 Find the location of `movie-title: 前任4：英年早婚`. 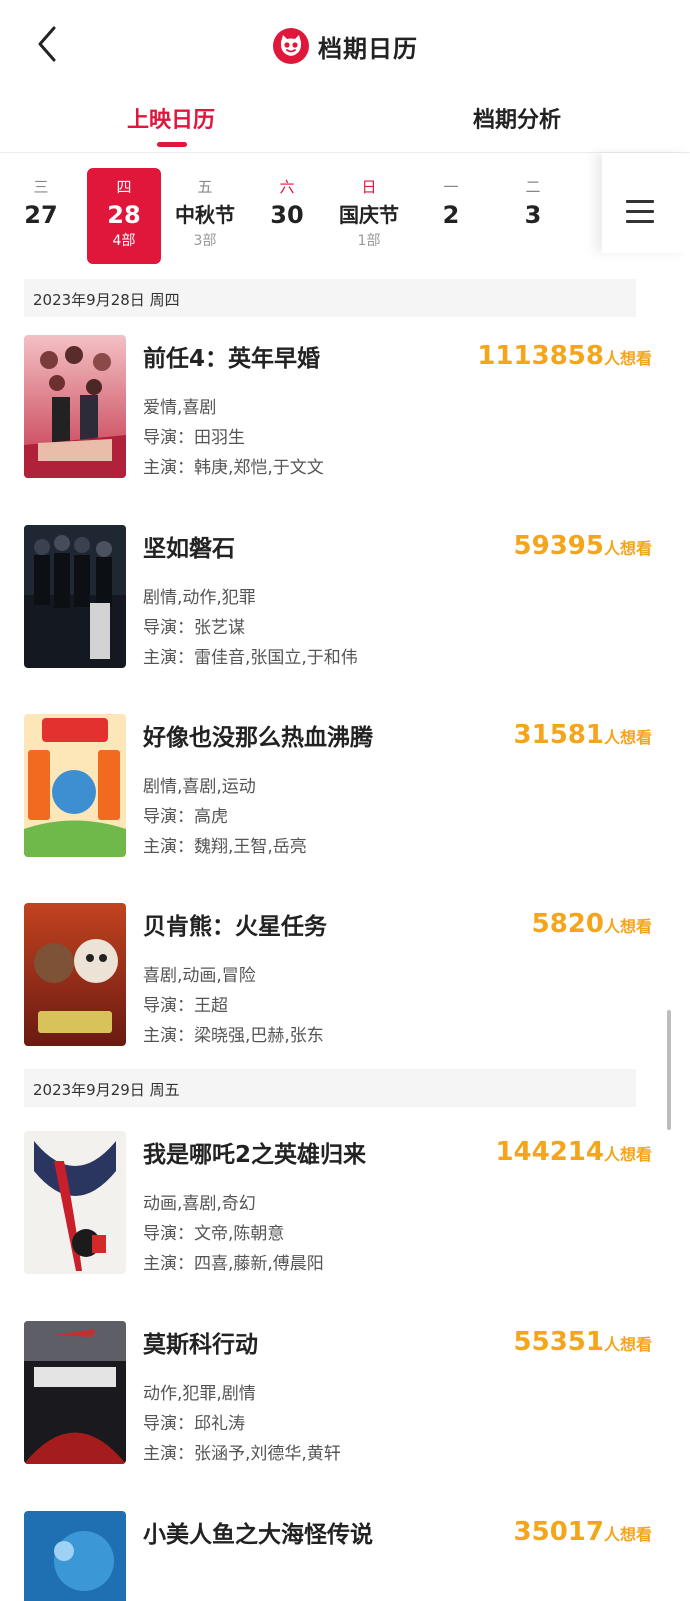

movie-title: 前任4：英年早婚 is located at coordinates (232, 359).